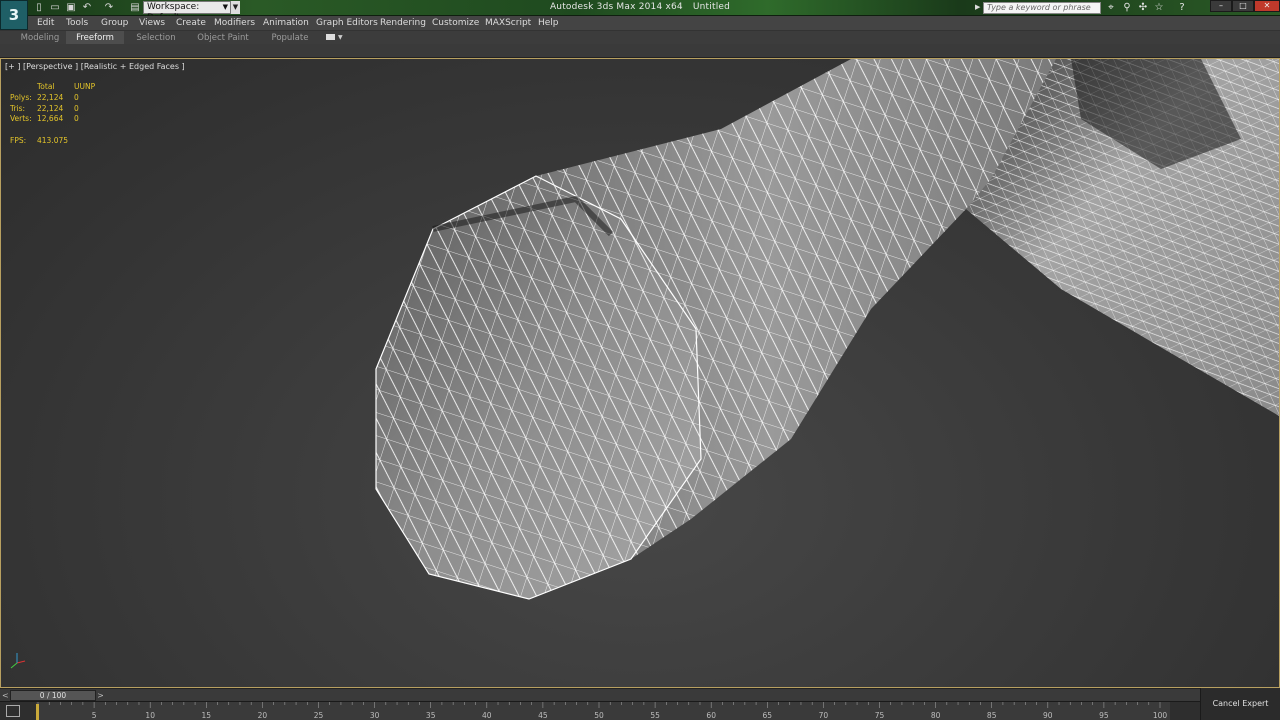 The height and width of the screenshot is (720, 1280). I want to click on stats-header-total: Total, so click(46, 86).